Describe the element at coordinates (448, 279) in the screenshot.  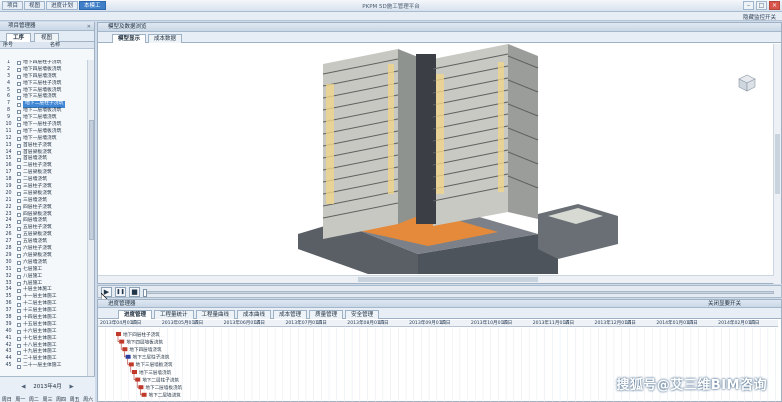
I see `viewer-hscroll-thumb` at that location.